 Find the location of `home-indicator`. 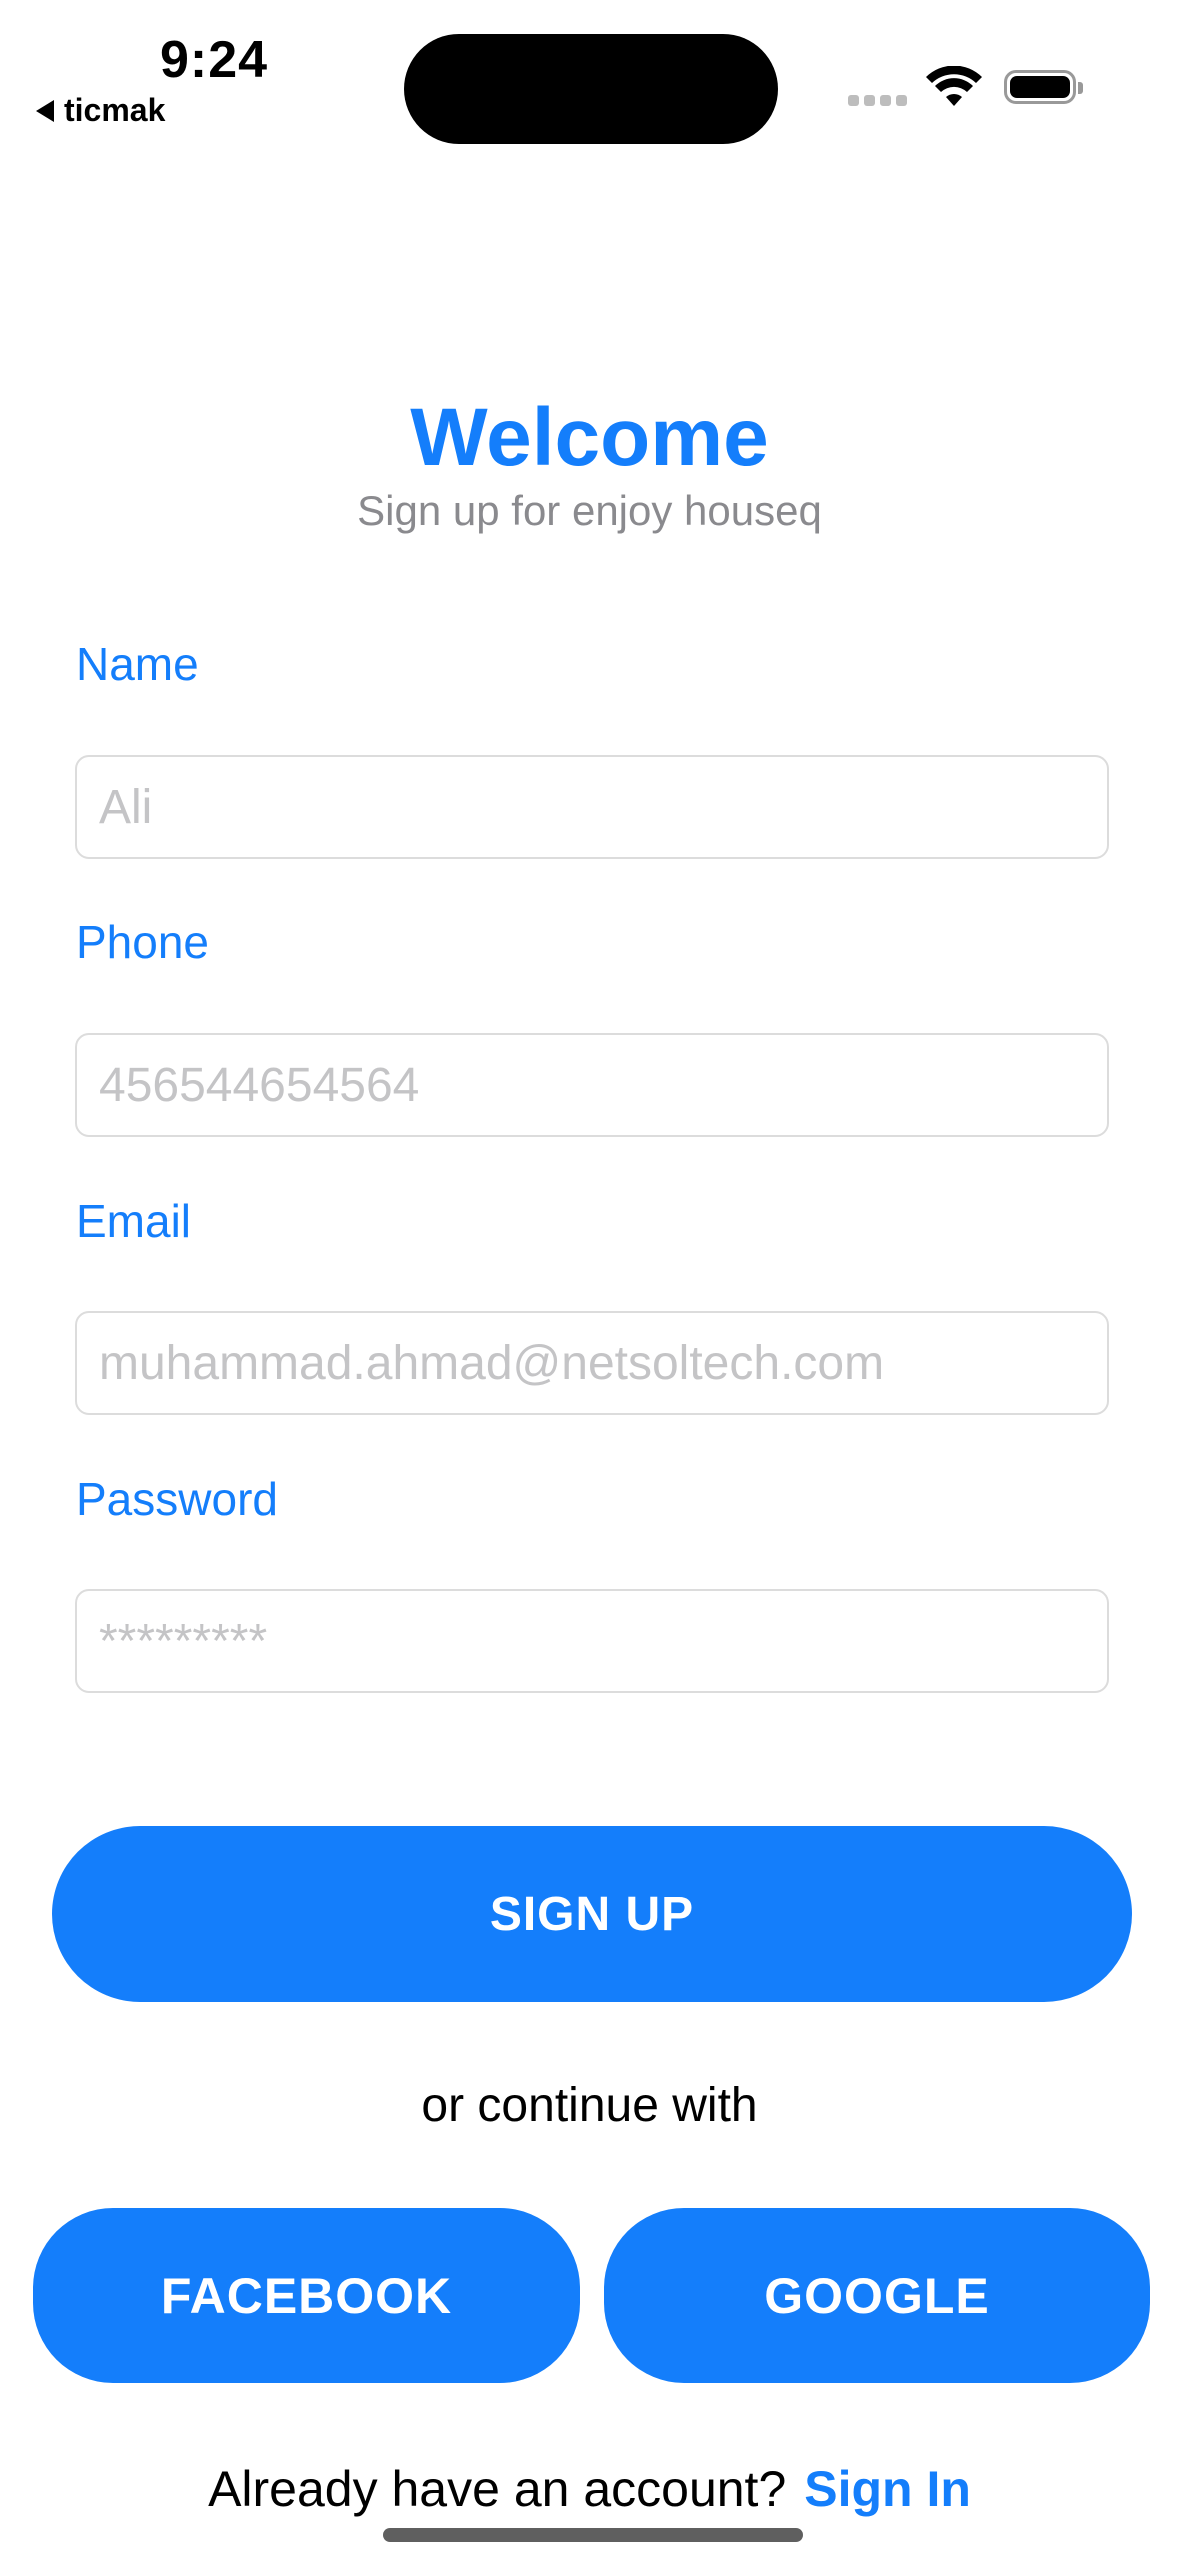

home-indicator is located at coordinates (593, 2535).